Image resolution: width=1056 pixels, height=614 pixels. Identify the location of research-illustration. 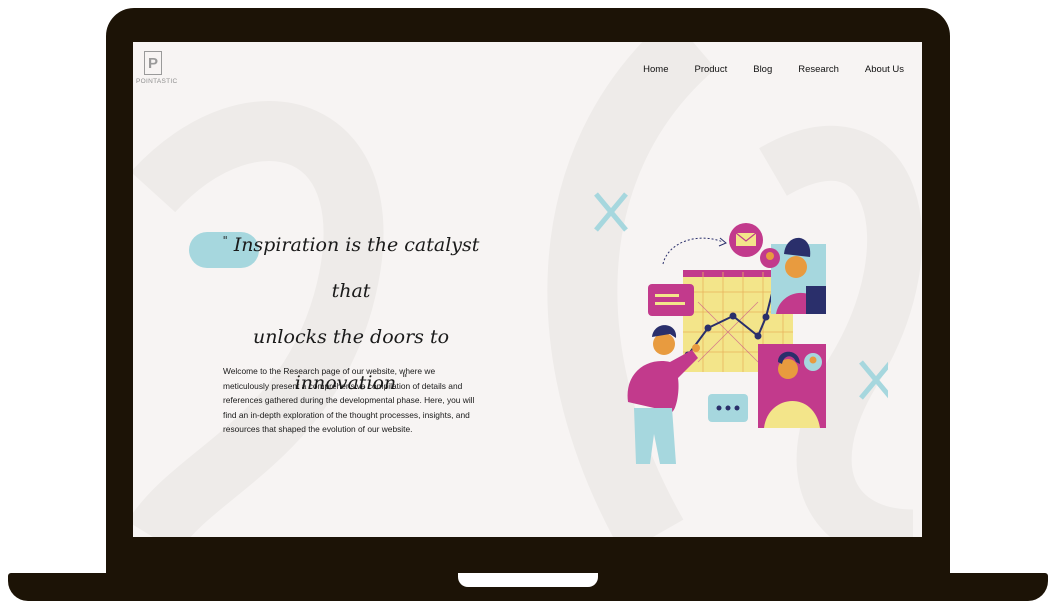
(741, 328).